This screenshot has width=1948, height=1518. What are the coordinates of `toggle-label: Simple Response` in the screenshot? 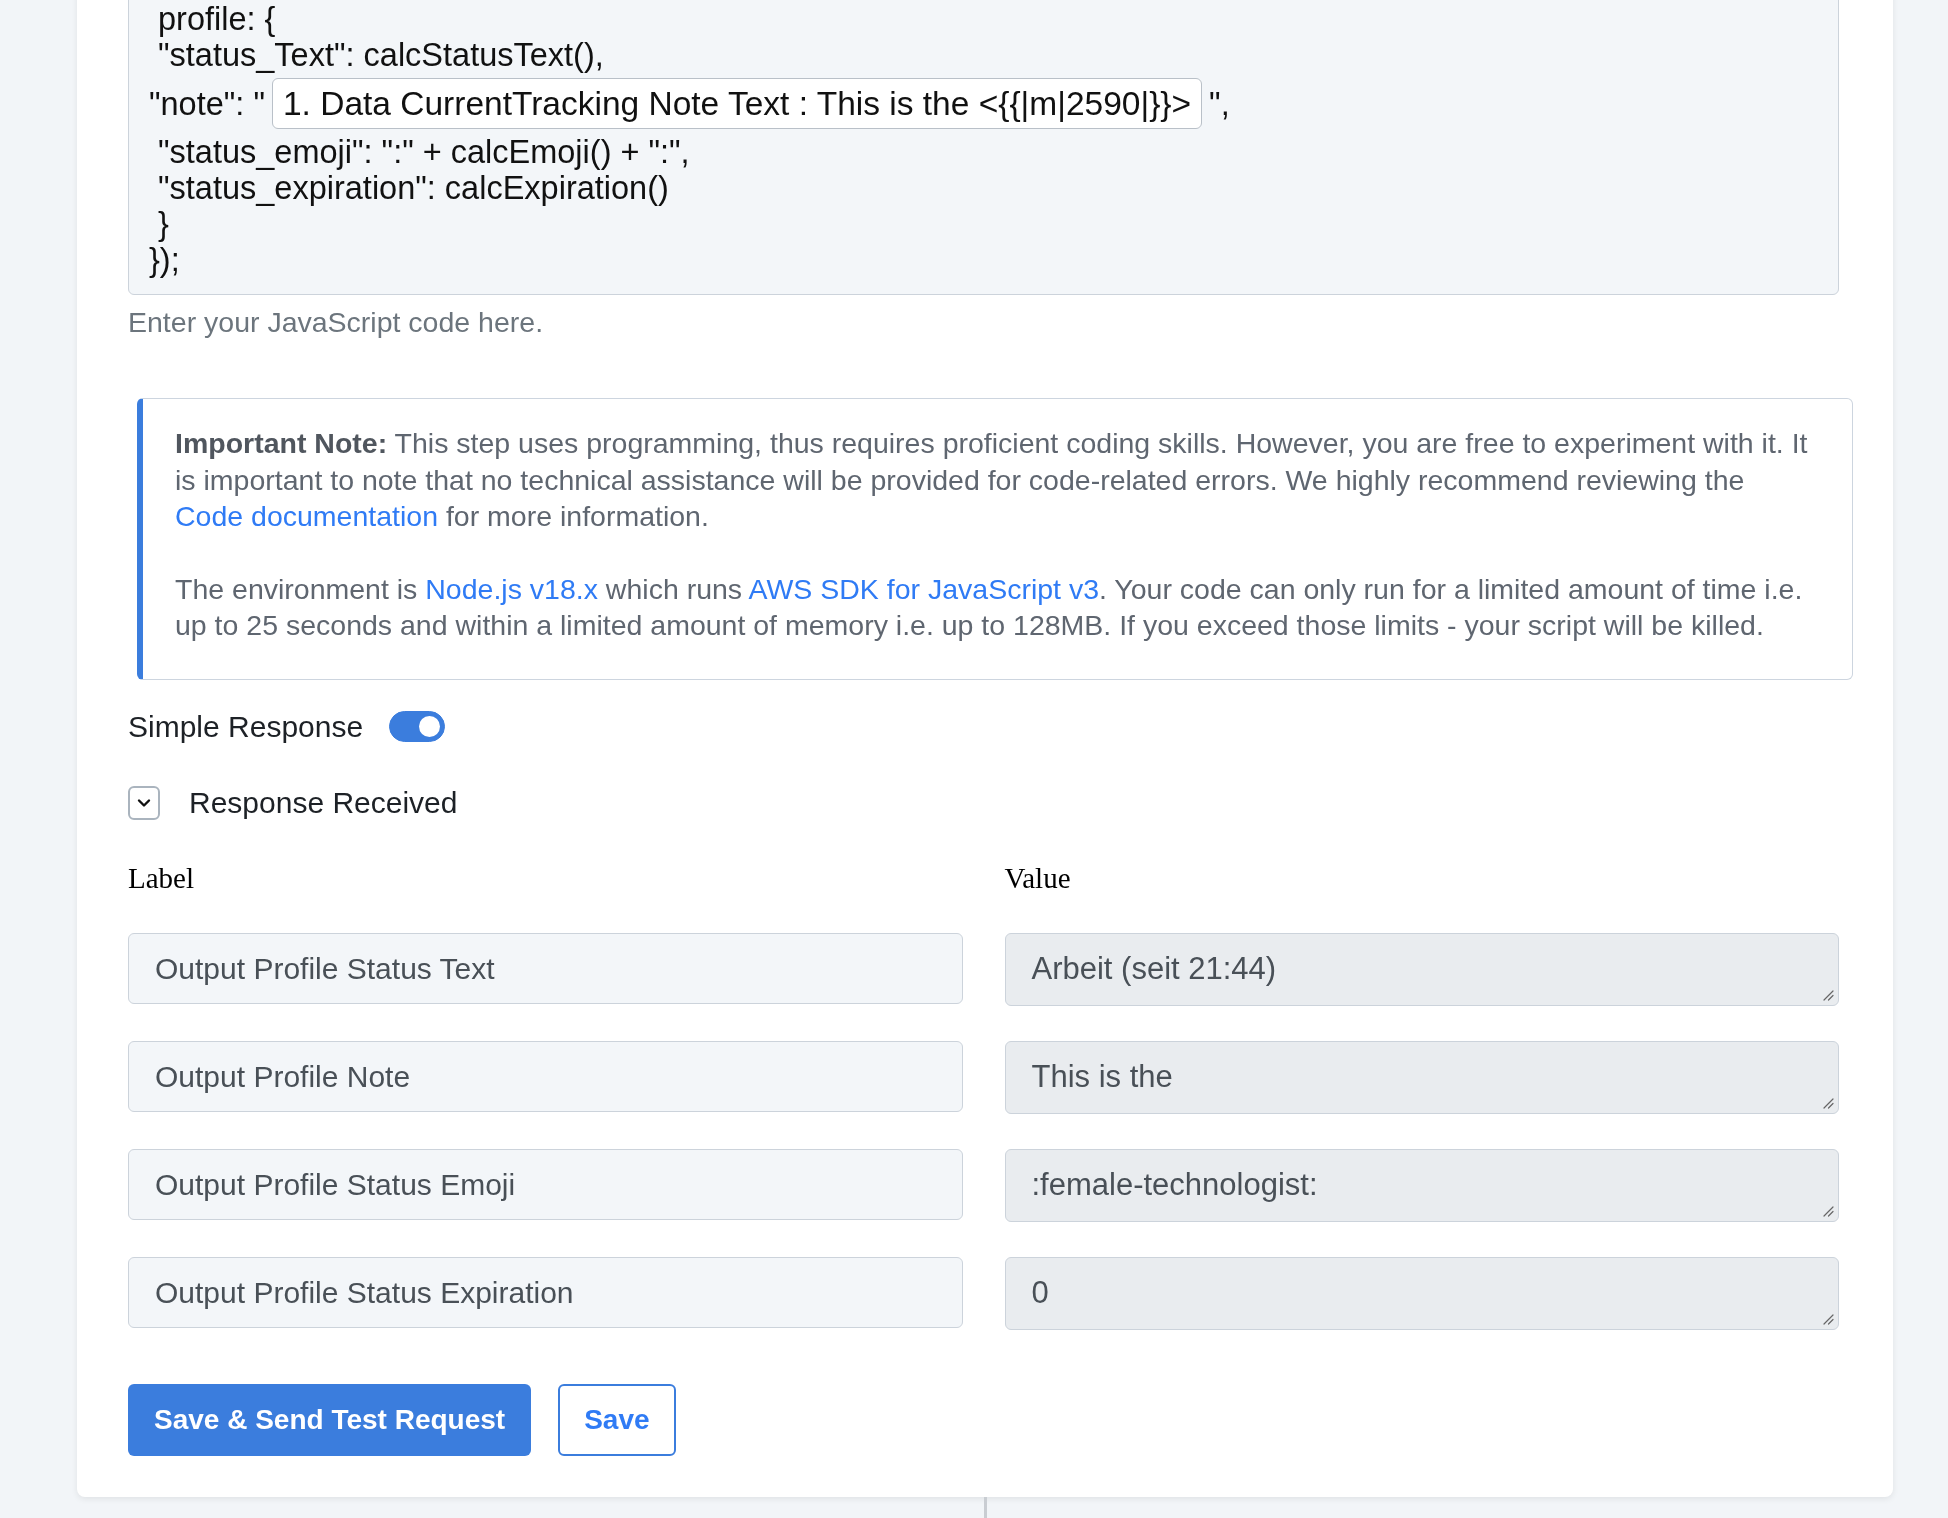 It's located at (246, 726).